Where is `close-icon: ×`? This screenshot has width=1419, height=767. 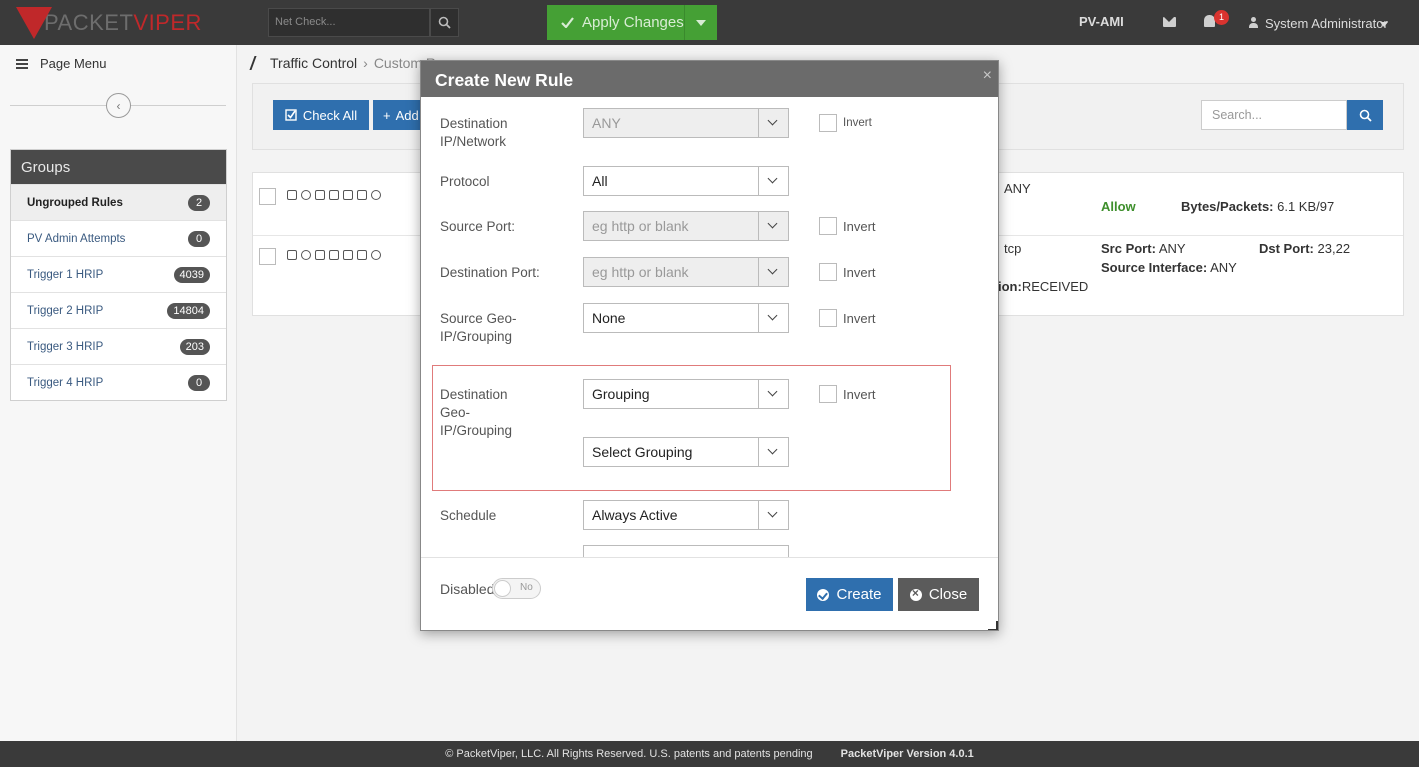 close-icon: × is located at coordinates (987, 76).